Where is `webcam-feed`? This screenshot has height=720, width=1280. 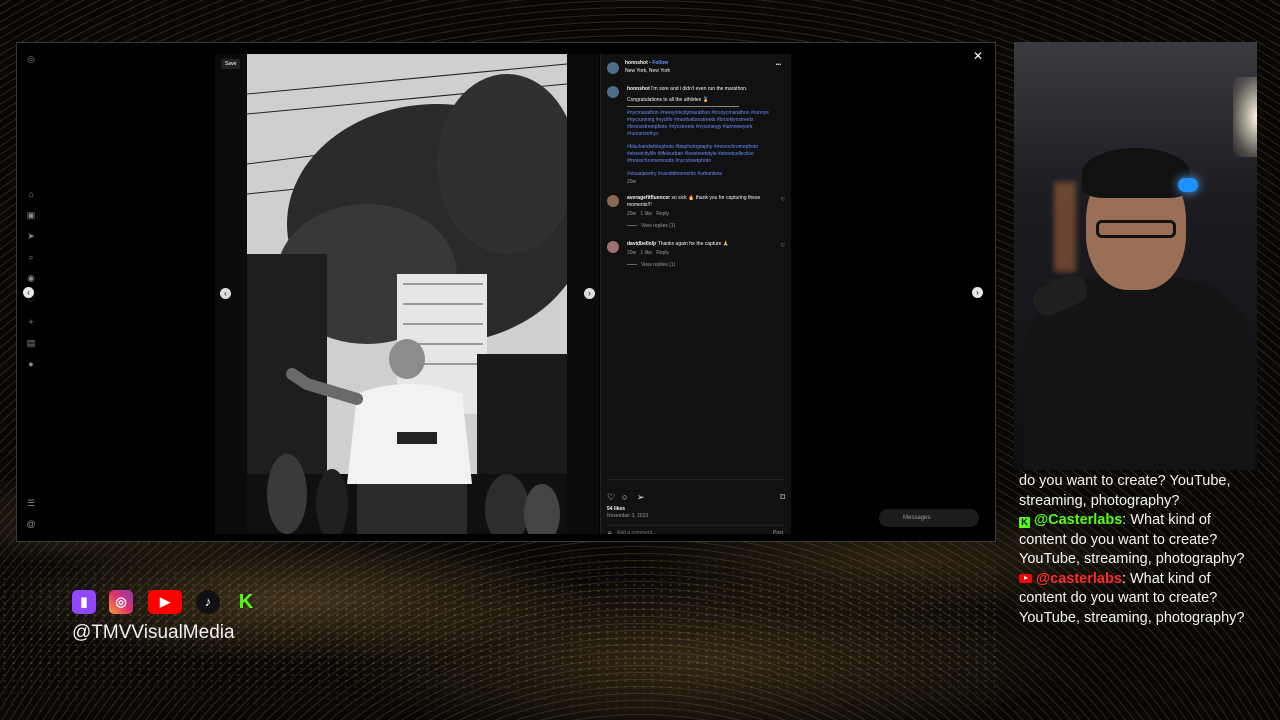 webcam-feed is located at coordinates (1135, 256).